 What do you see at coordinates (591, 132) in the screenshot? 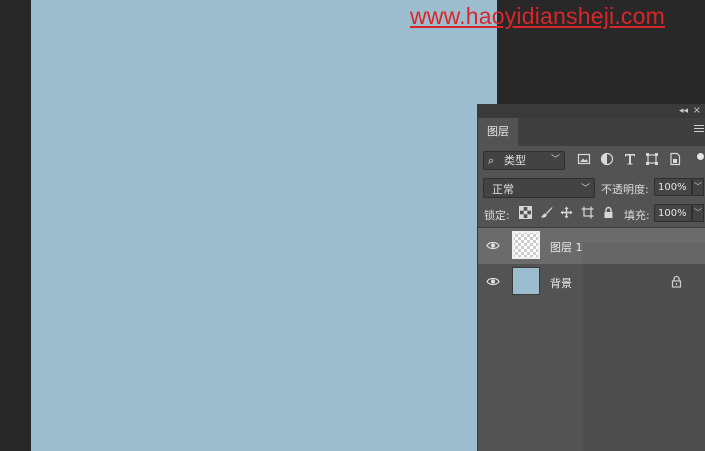
I see `panel-tabbar: 图层` at bounding box center [591, 132].